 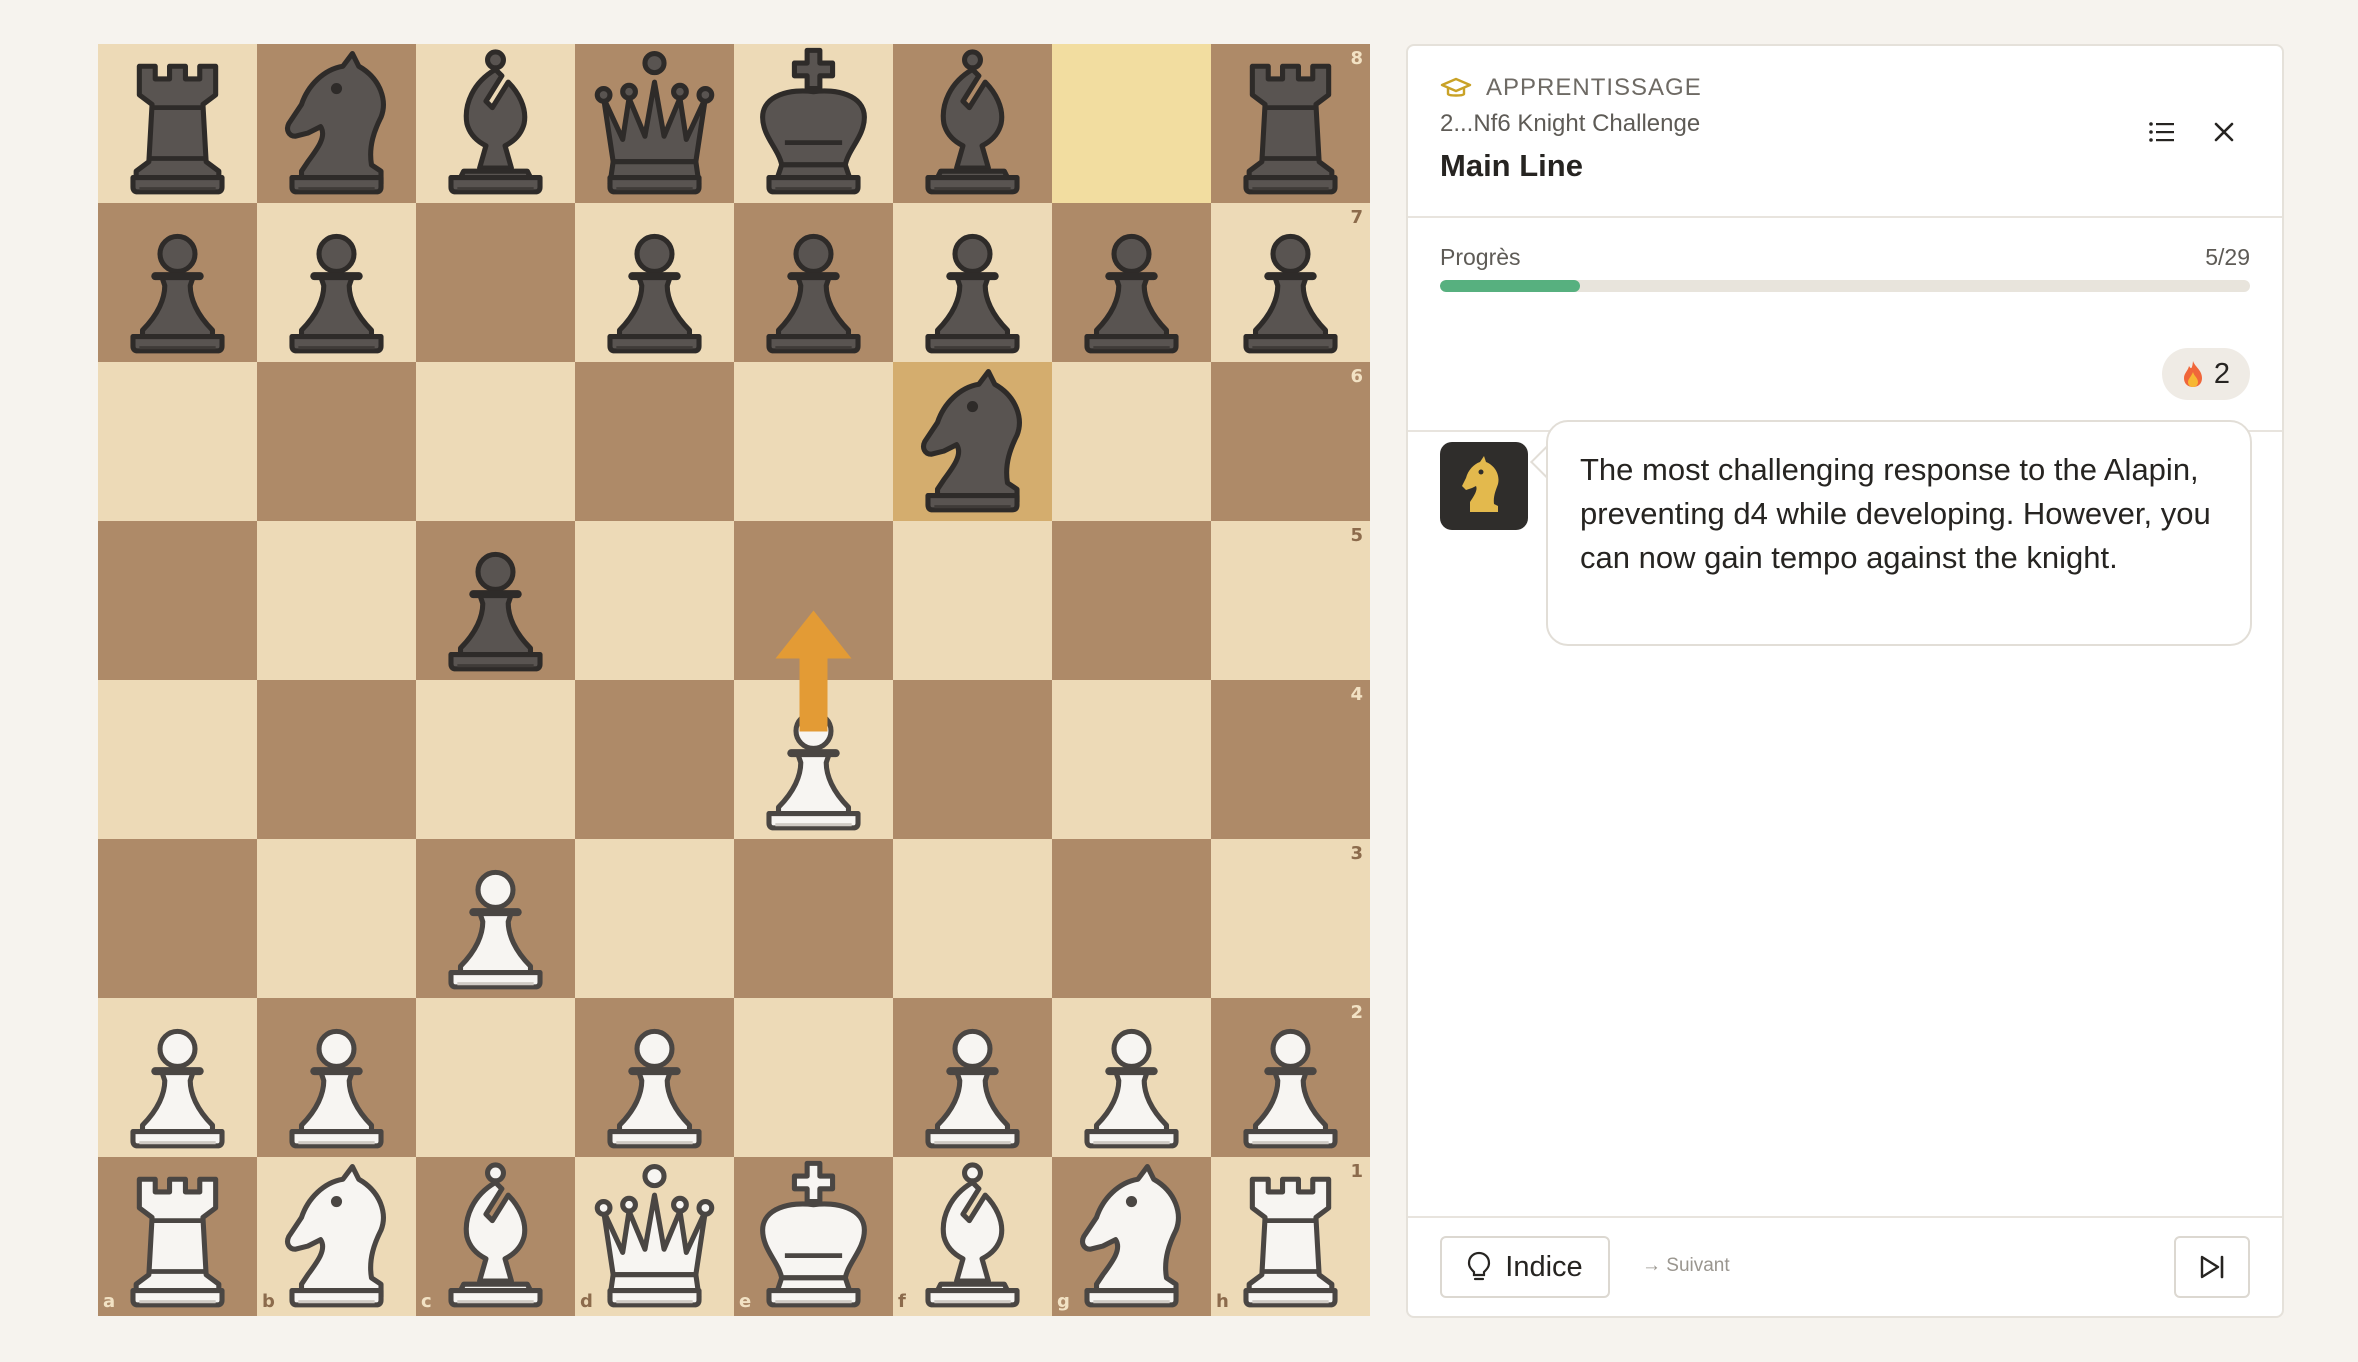 What do you see at coordinates (654, 600) in the screenshot?
I see `square-d5` at bounding box center [654, 600].